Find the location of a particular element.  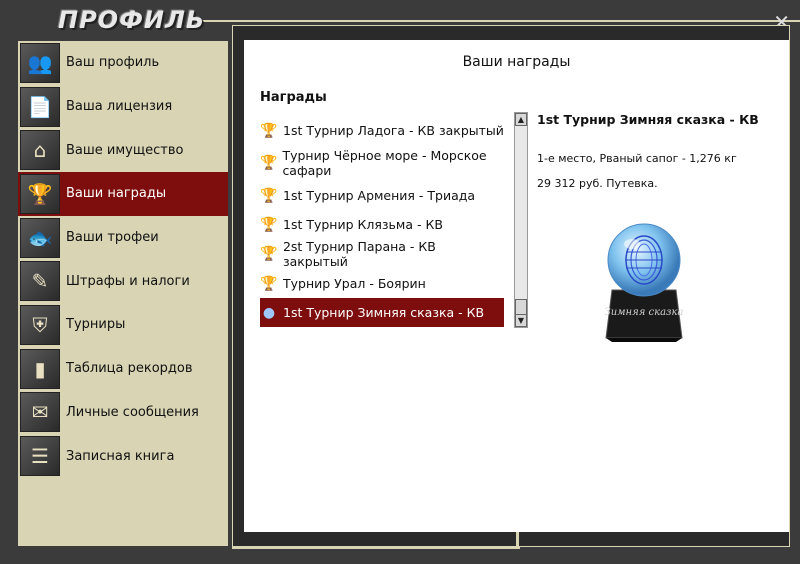

window-title: ПРОФИЛЬ is located at coordinates (132, 20).